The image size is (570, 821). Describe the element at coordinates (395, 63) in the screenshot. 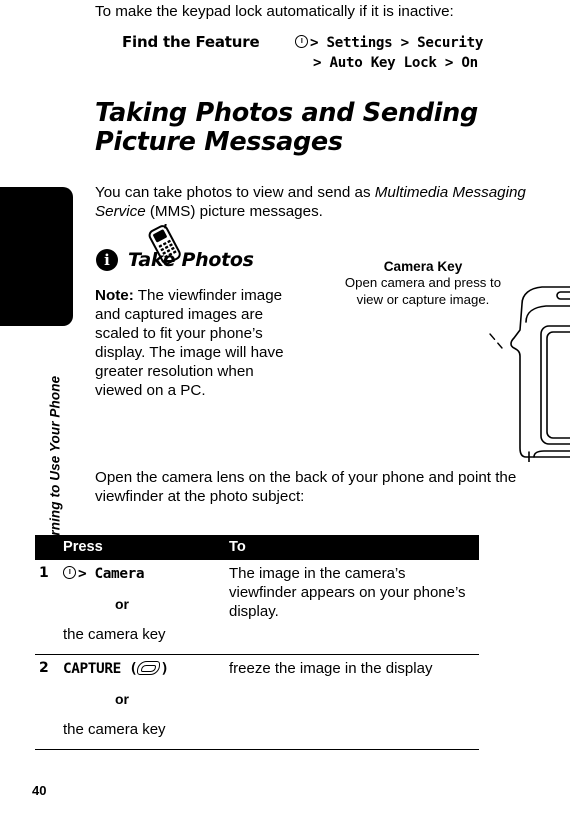

I see `find-the-feature-path-line2: > Auto Key Lock > On` at that location.